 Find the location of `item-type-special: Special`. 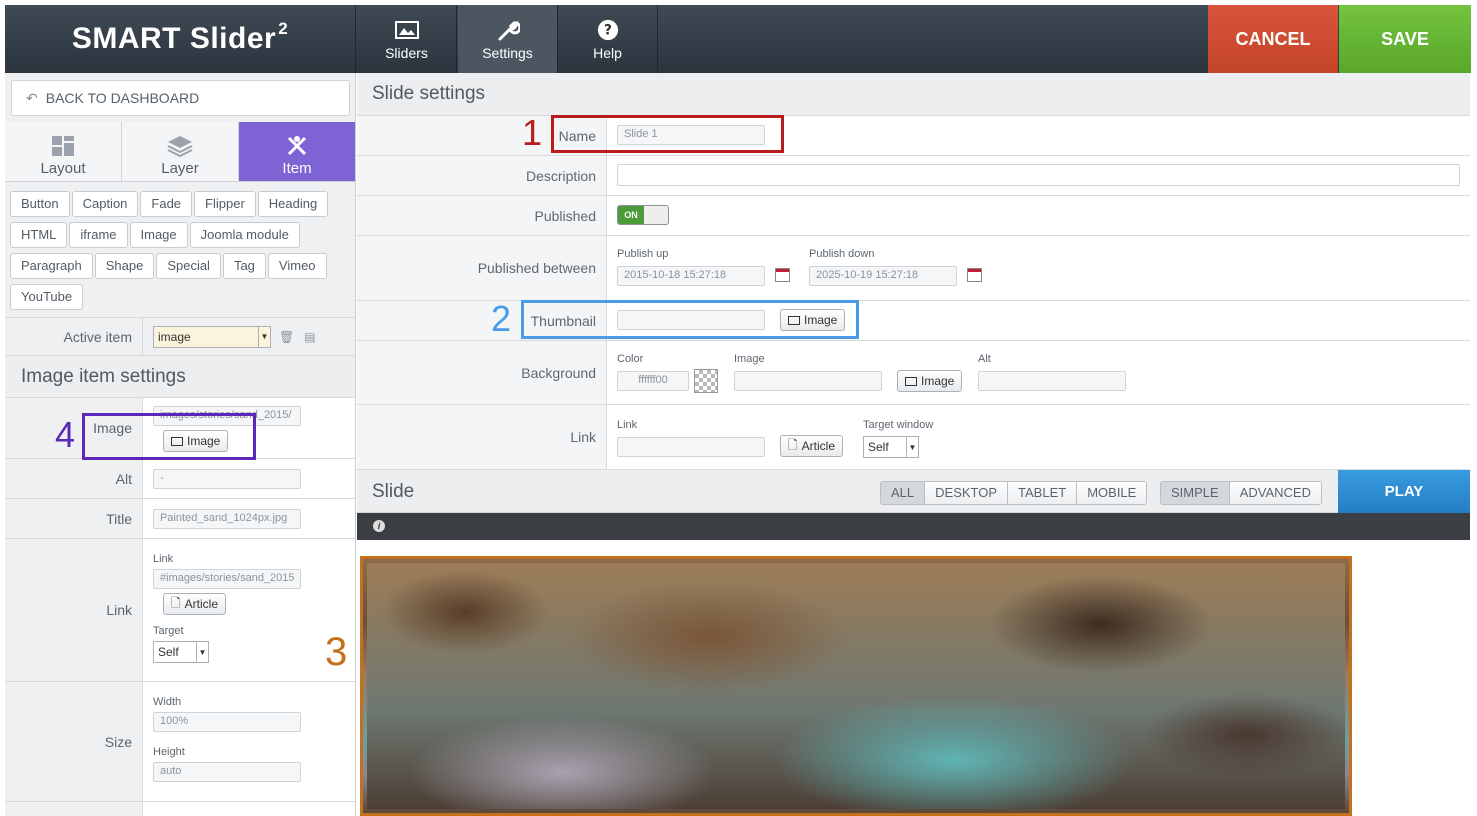

item-type-special: Special is located at coordinates (188, 266).